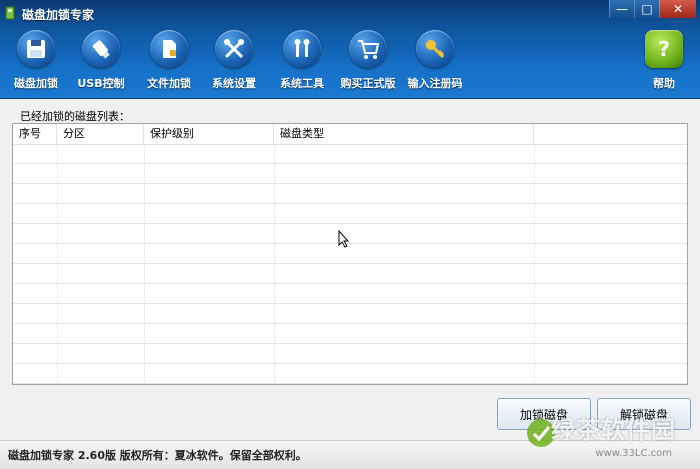 This screenshot has height=469, width=700. Describe the element at coordinates (101, 49) in the screenshot. I see `usb-drive-icon` at that location.